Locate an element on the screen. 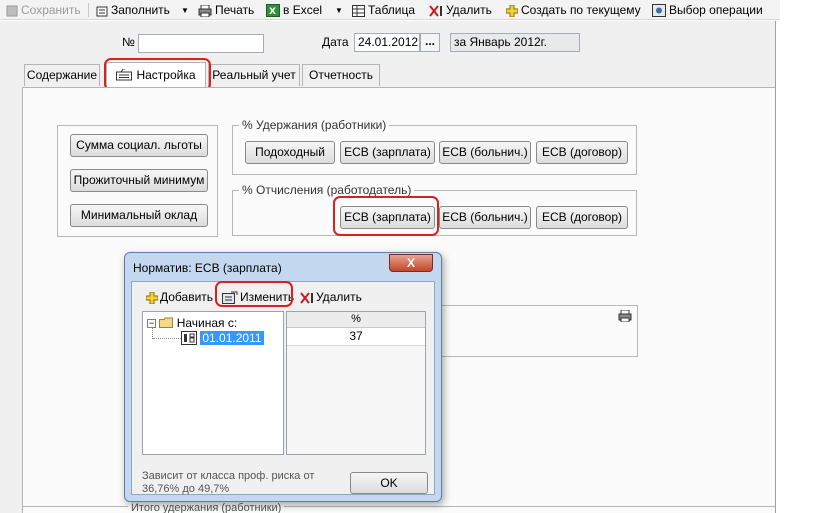 Image resolution: width=816 pixels, height=513 pixels. number-label: № is located at coordinates (128, 42).